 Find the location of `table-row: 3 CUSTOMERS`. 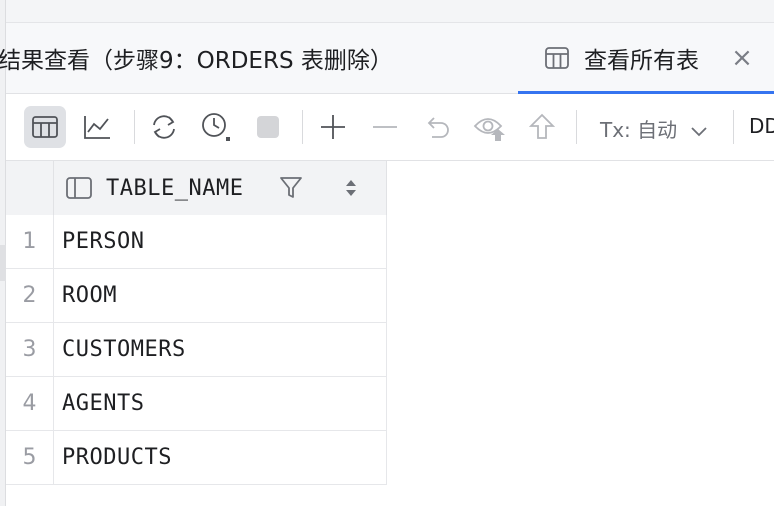

table-row: 3 CUSTOMERS is located at coordinates (196, 350).